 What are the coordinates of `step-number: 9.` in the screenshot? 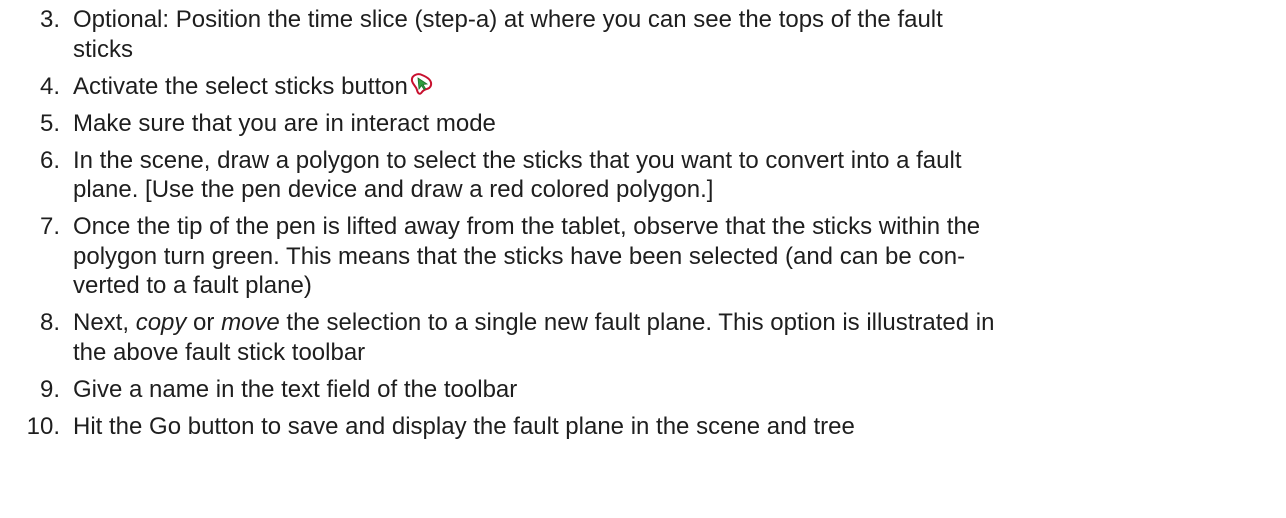 It's located at (49, 389).